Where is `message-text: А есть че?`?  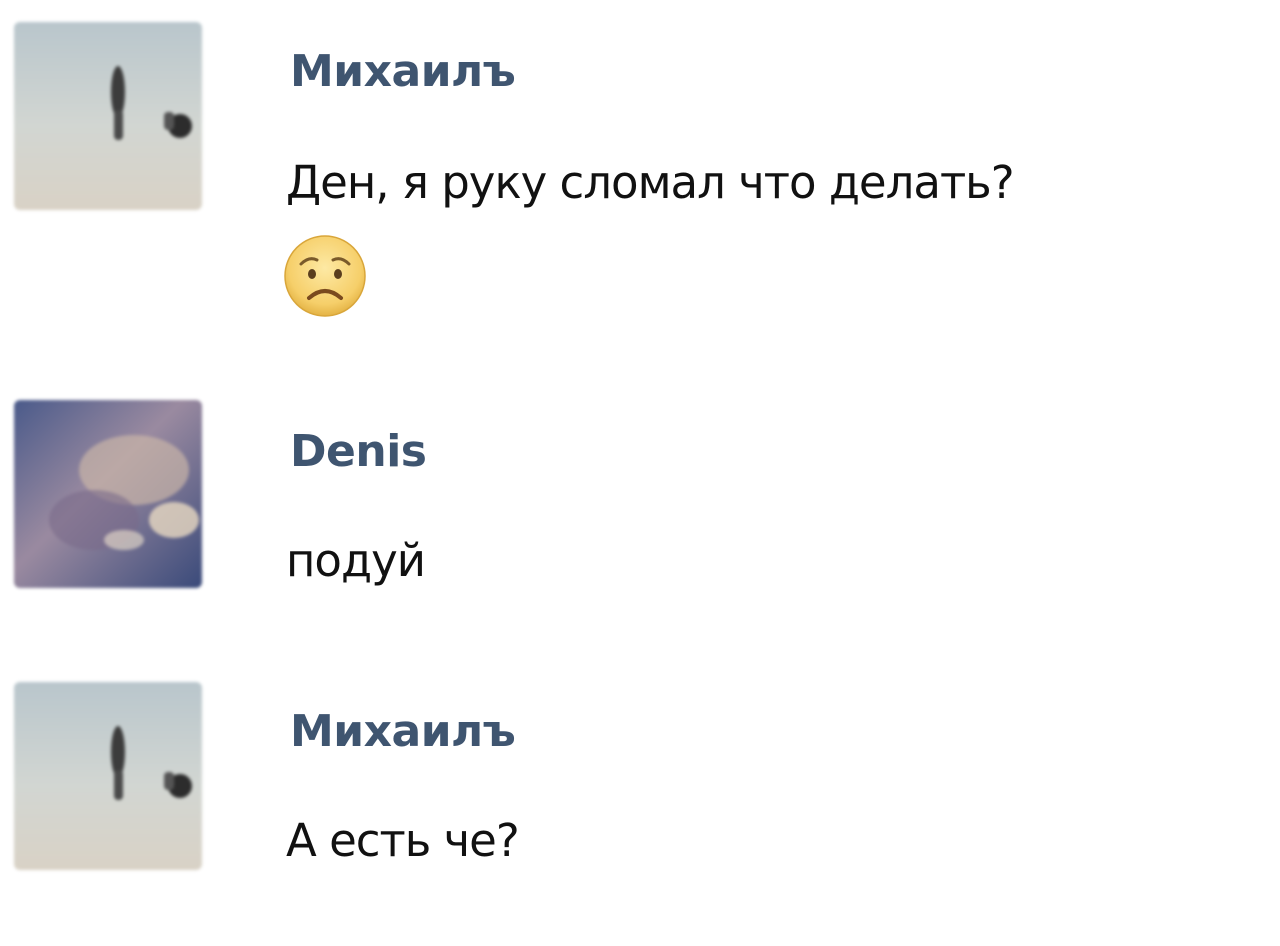
message-text: А есть че? is located at coordinates (403, 840).